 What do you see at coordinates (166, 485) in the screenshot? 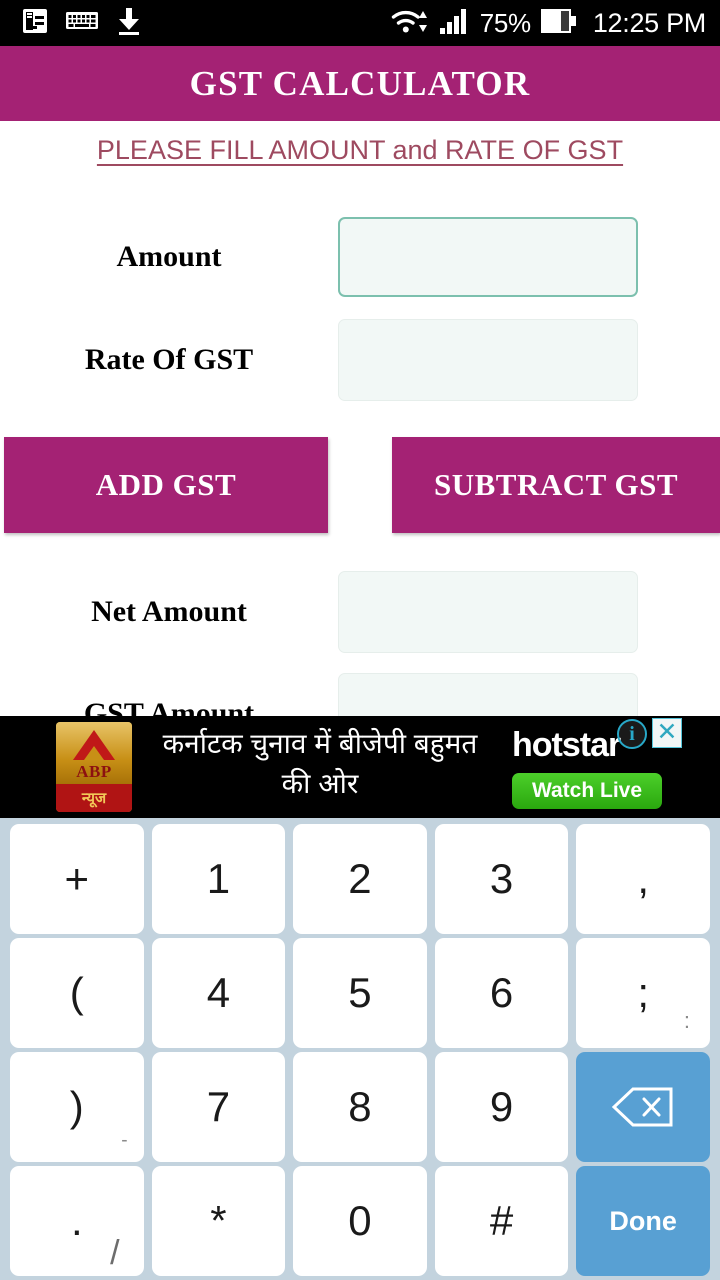
I see `add-gst-button: ADD GST` at bounding box center [166, 485].